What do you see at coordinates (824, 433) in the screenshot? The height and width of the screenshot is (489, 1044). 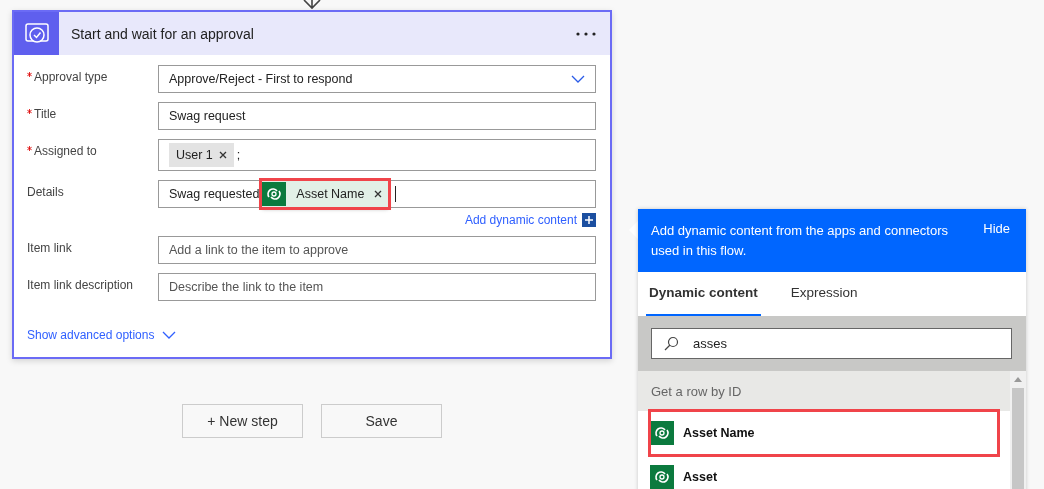 I see `dynamic-content-item: Asset Name` at bounding box center [824, 433].